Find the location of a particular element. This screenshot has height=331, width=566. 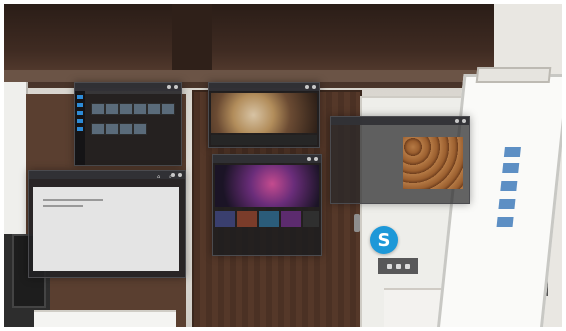

food-hero-image is located at coordinates (264, 113).